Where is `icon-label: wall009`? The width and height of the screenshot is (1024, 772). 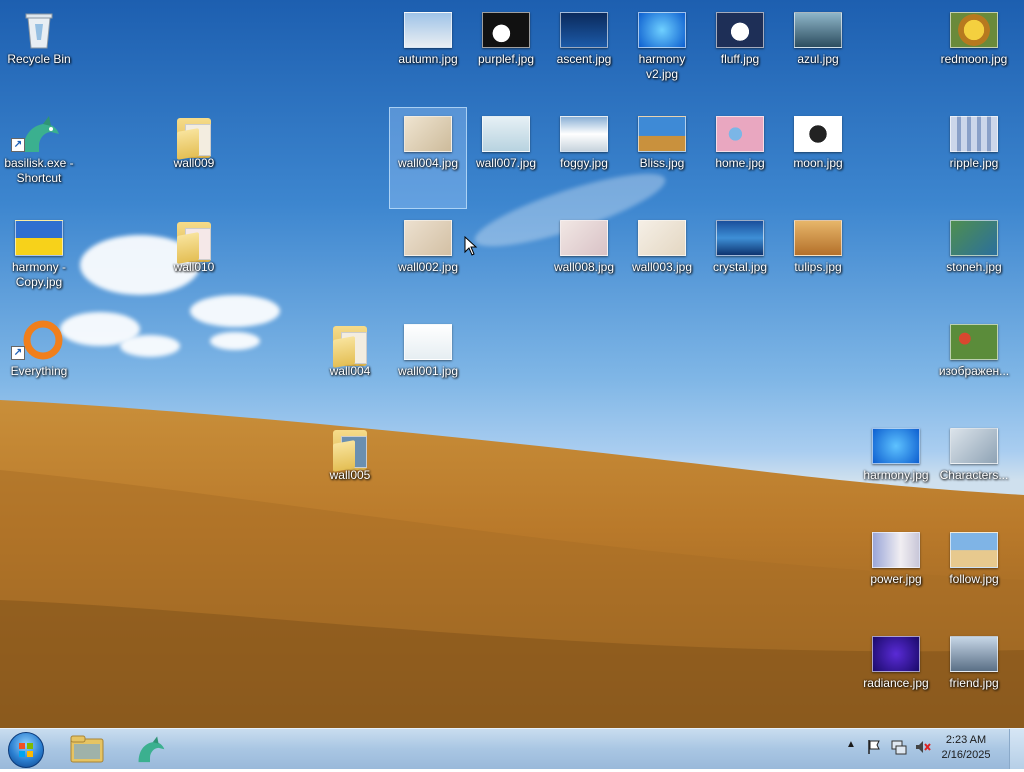
icon-label: wall009 is located at coordinates (194, 163).